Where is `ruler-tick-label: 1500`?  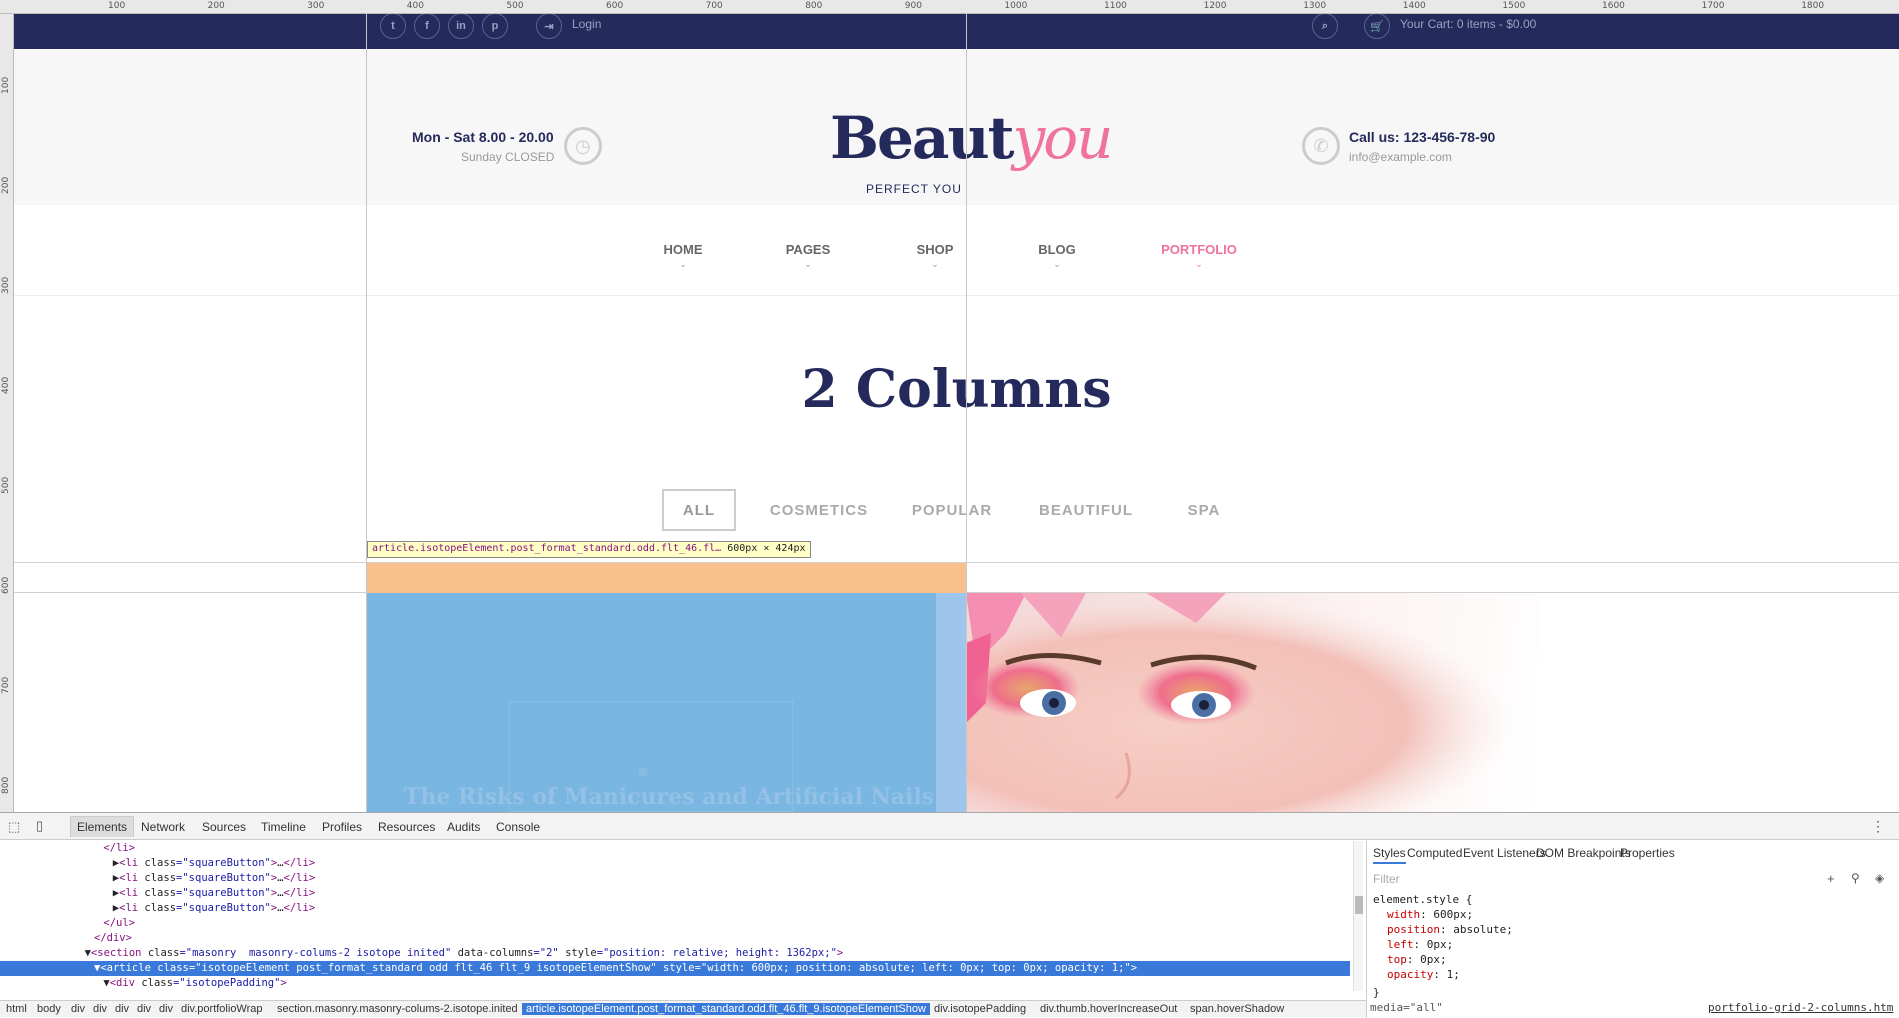
ruler-tick-label: 1500 is located at coordinates (1514, 6).